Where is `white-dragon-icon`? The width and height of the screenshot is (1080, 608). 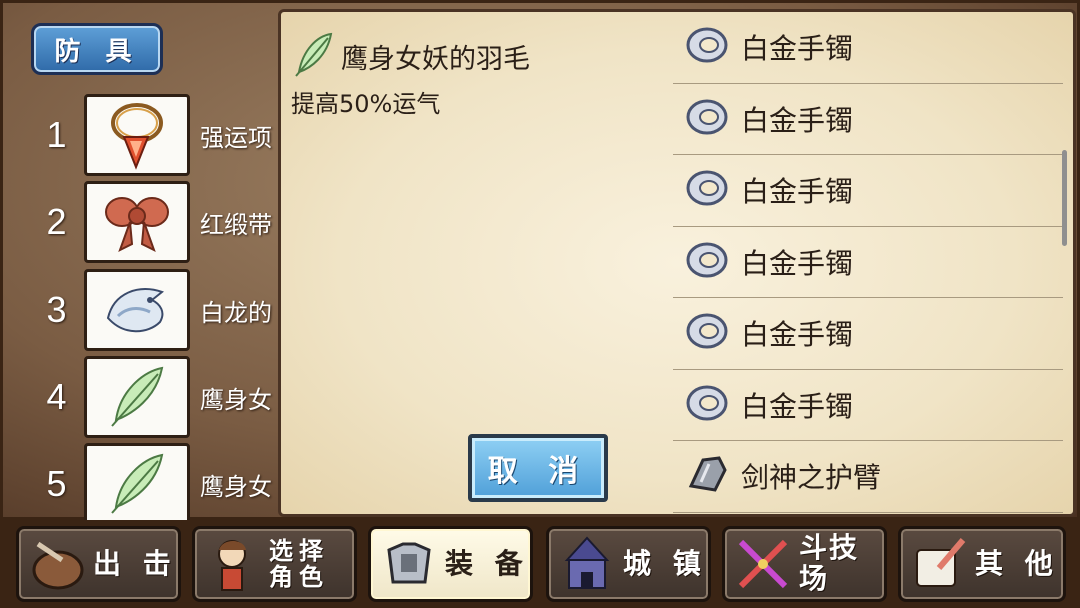
white-dragon-icon is located at coordinates (137, 310).